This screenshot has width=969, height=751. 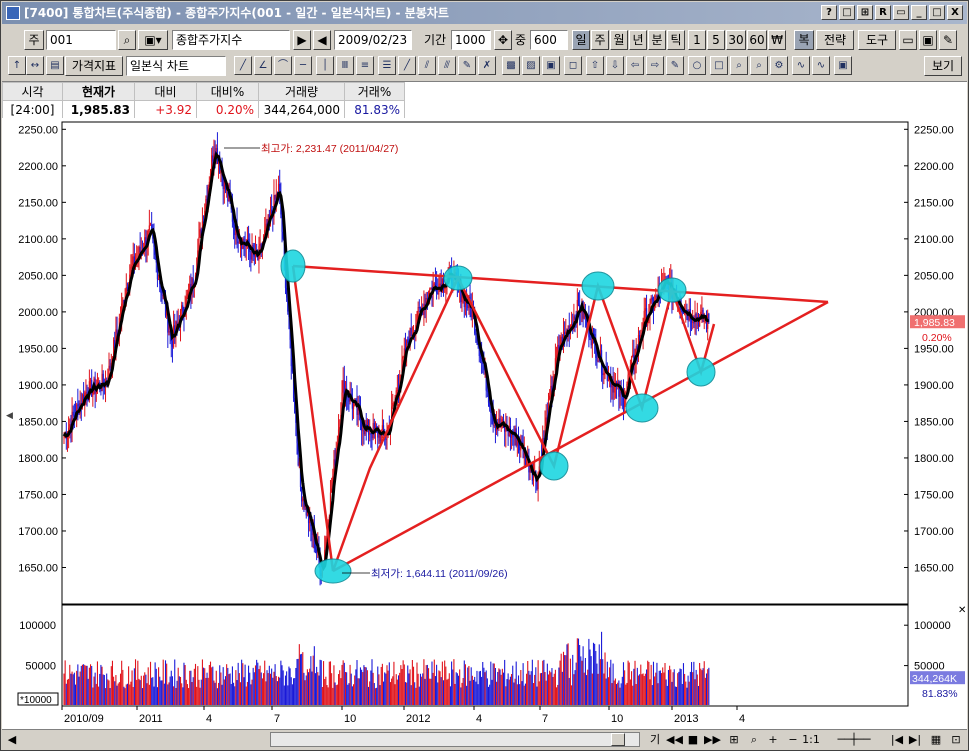 What do you see at coordinates (503, 40) in the screenshot?
I see `move-icon: ✥` at bounding box center [503, 40].